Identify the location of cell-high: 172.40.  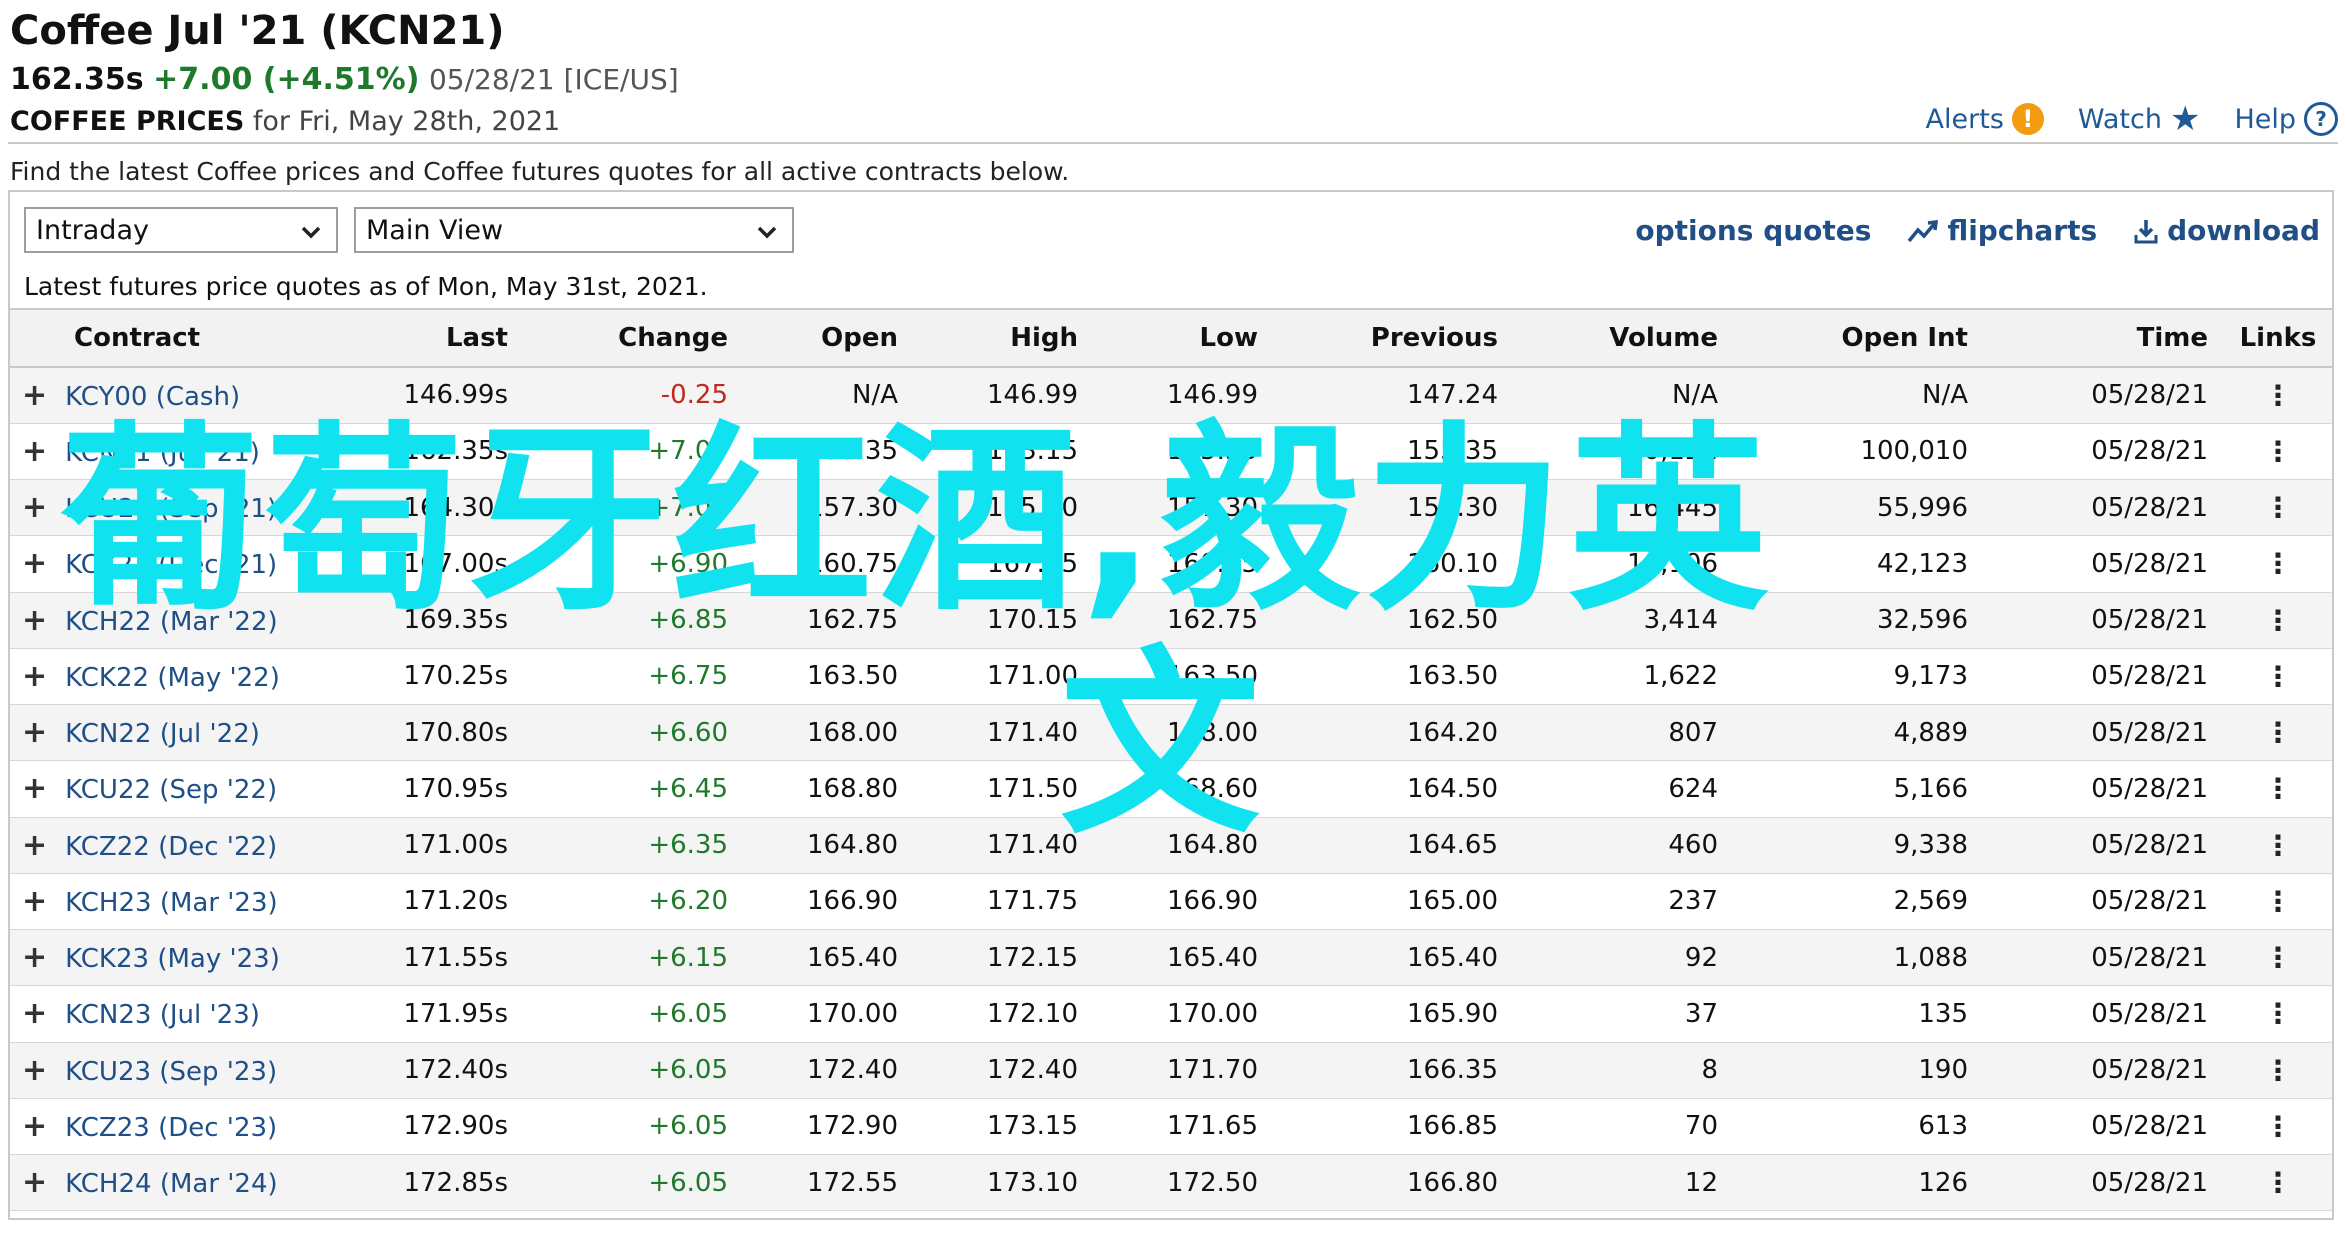
(1032, 1070).